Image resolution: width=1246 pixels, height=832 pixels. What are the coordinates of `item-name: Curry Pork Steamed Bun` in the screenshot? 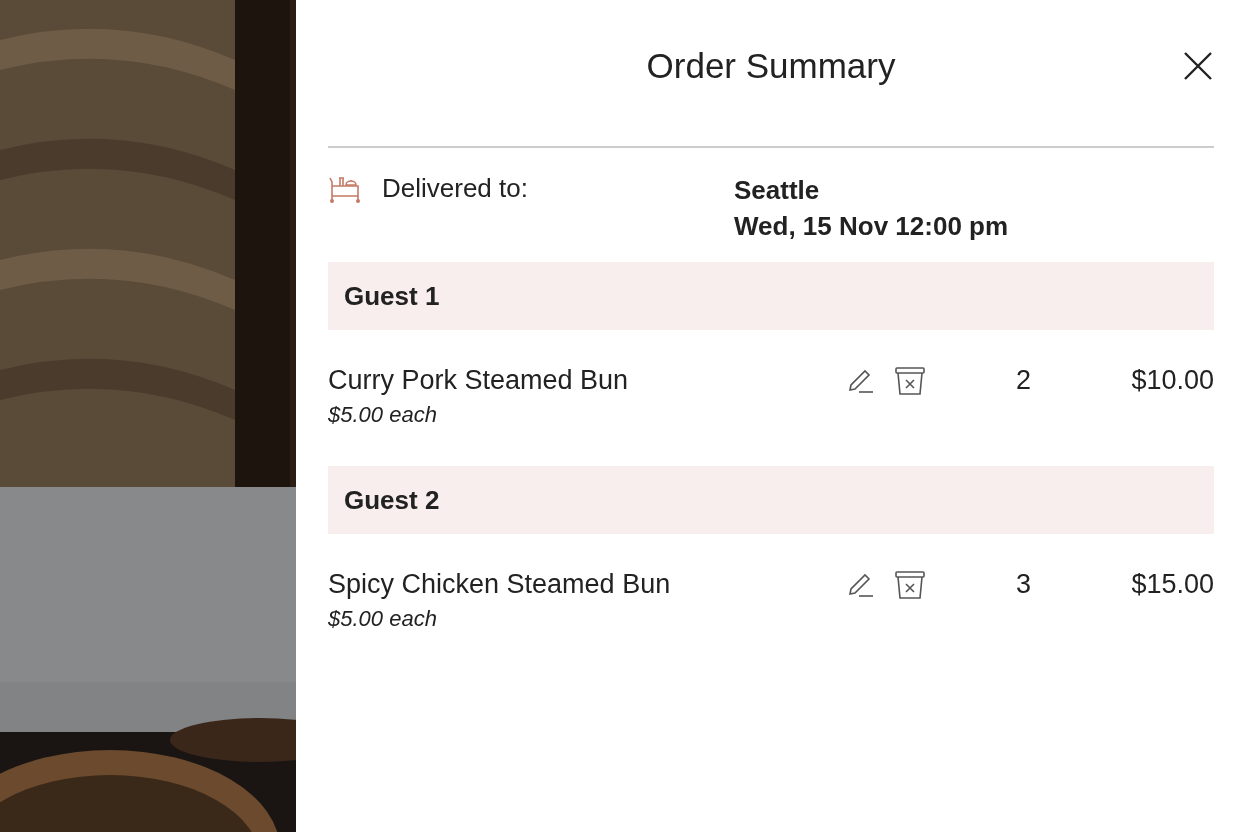 It's located at (479, 380).